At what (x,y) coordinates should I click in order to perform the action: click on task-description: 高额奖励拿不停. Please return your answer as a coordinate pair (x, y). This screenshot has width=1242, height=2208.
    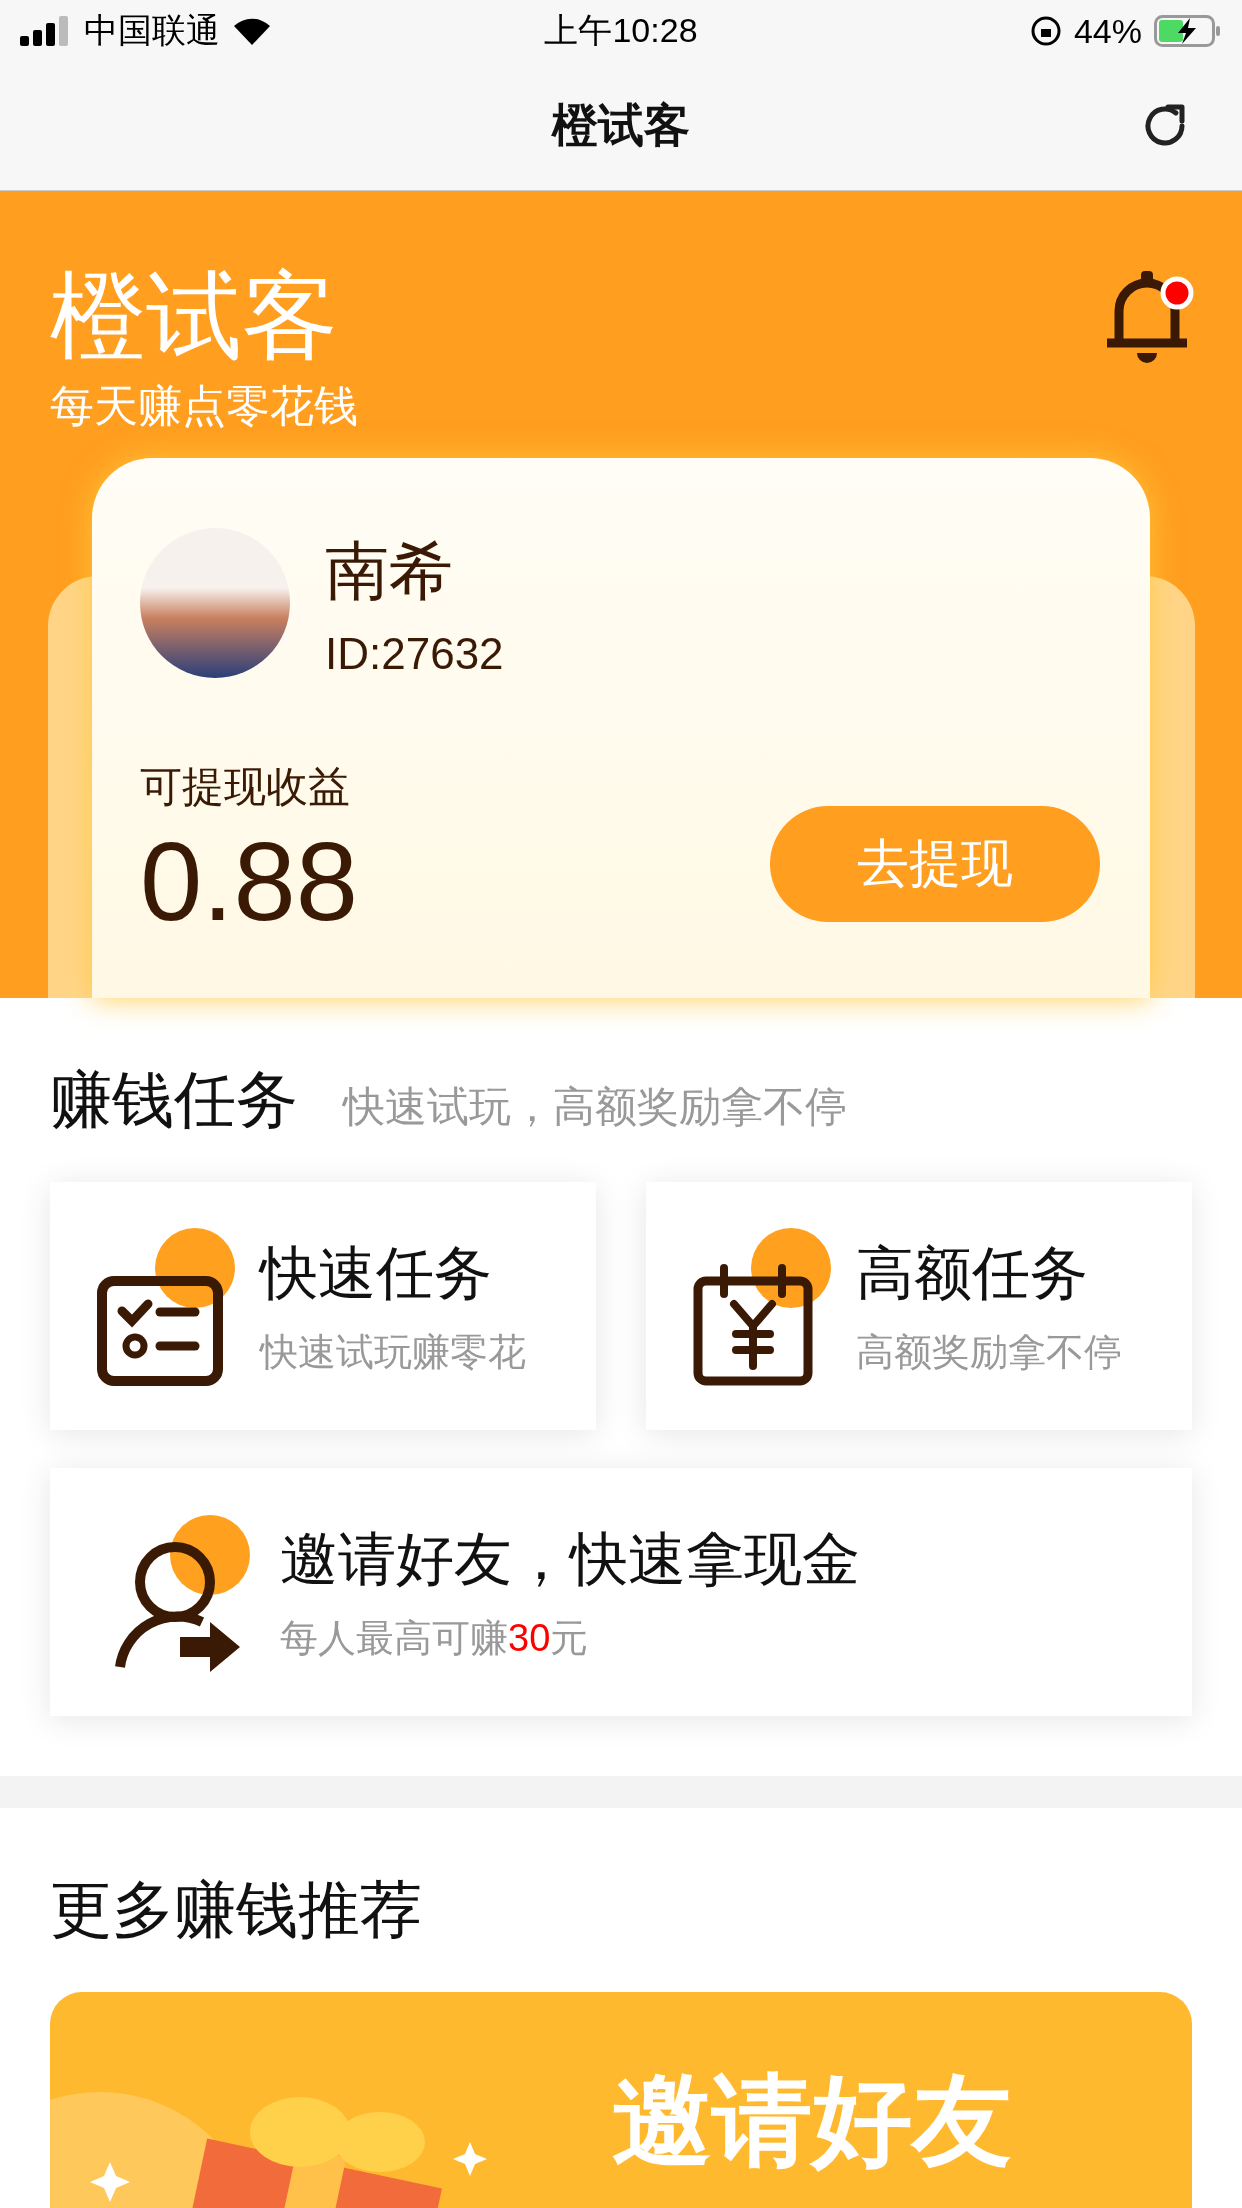
    Looking at the image, I should click on (989, 1352).